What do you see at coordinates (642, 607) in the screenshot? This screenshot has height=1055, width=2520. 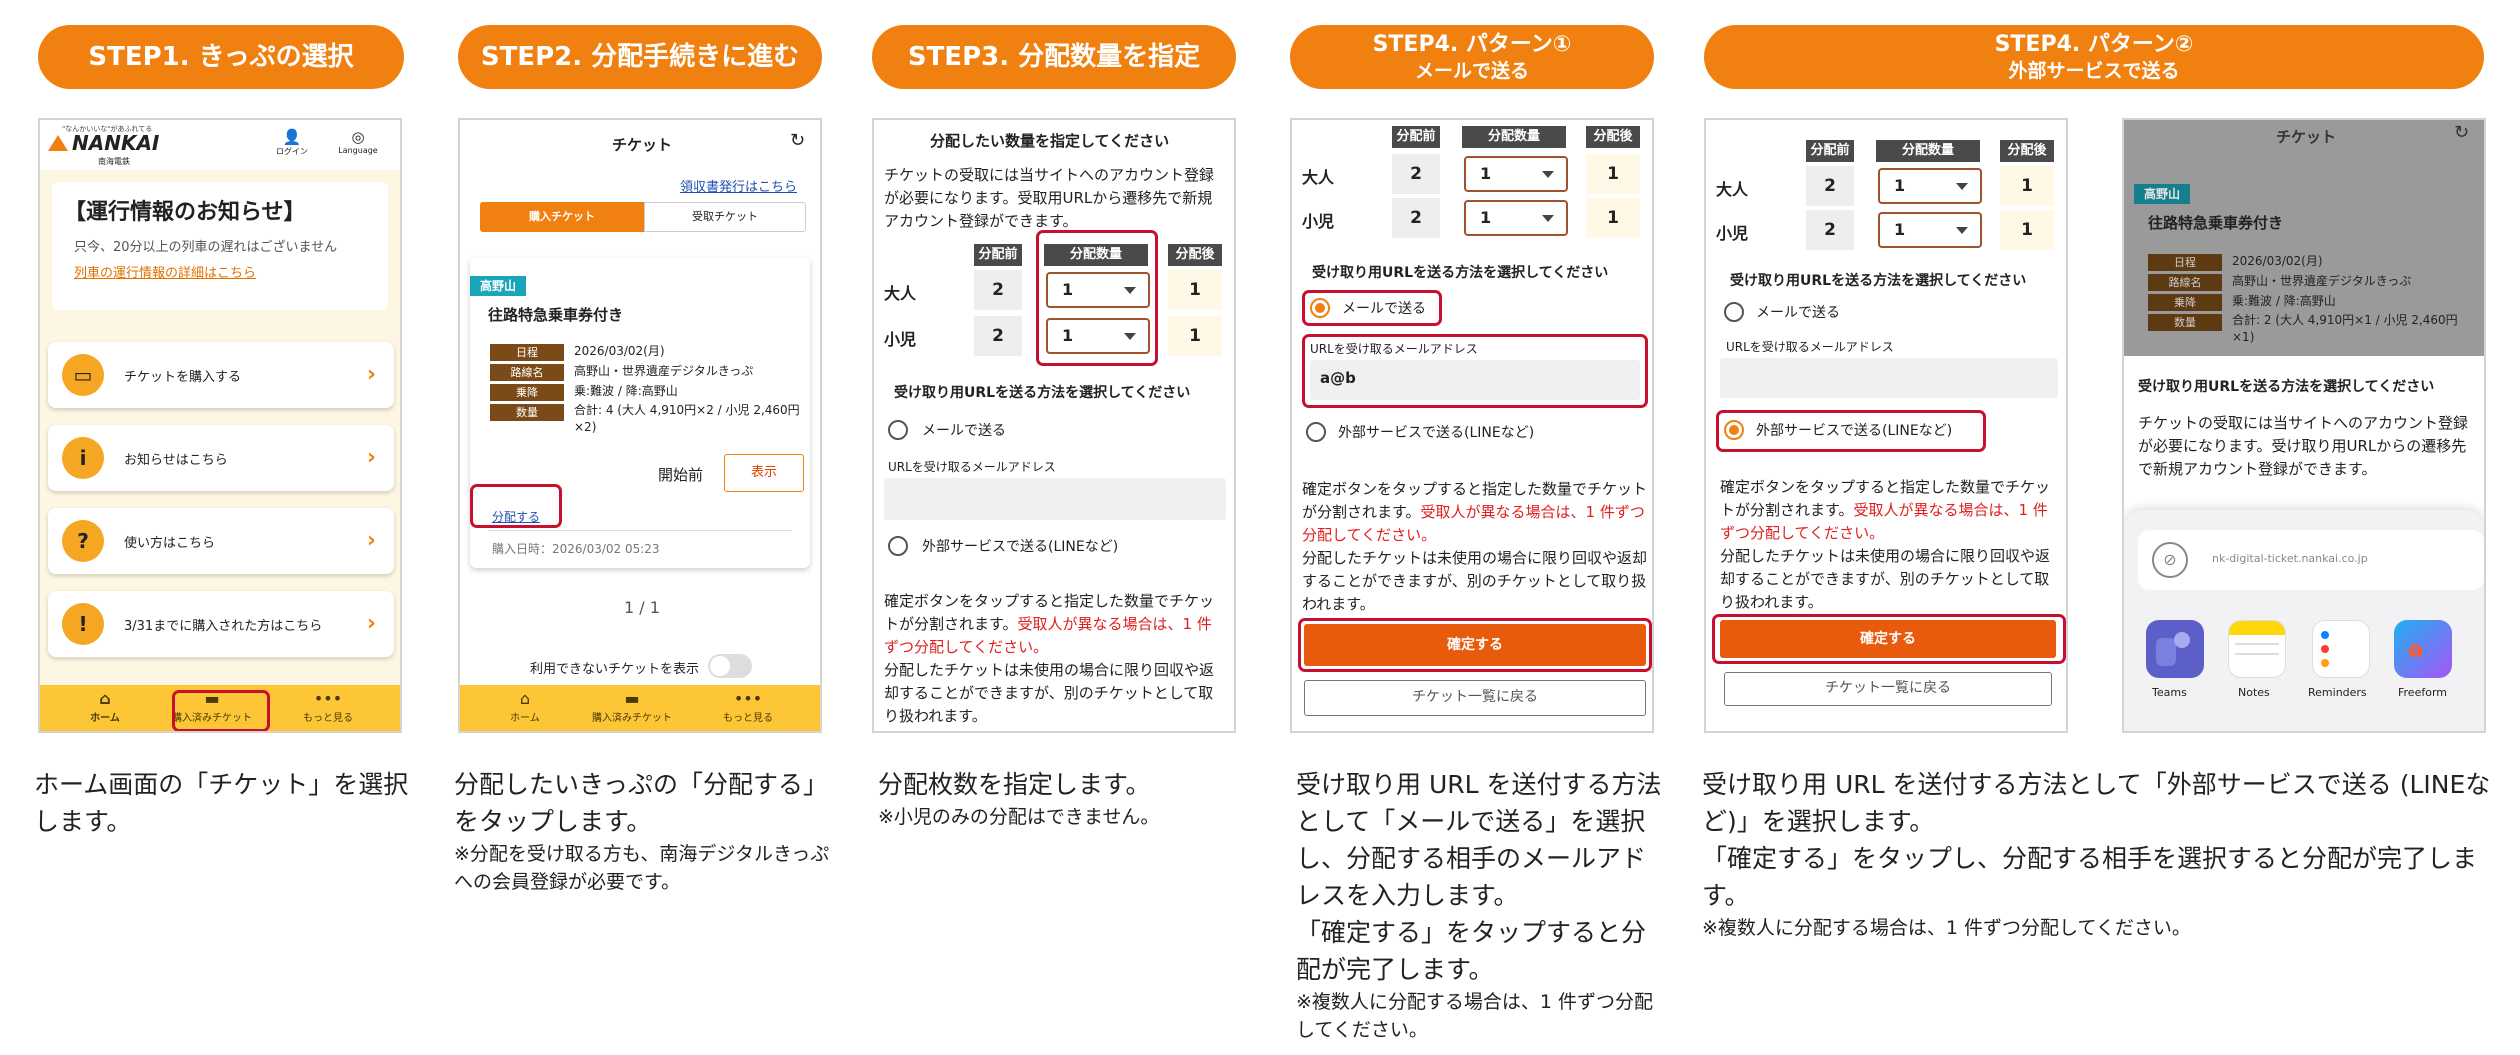 I see `pagination: 1 / 1` at bounding box center [642, 607].